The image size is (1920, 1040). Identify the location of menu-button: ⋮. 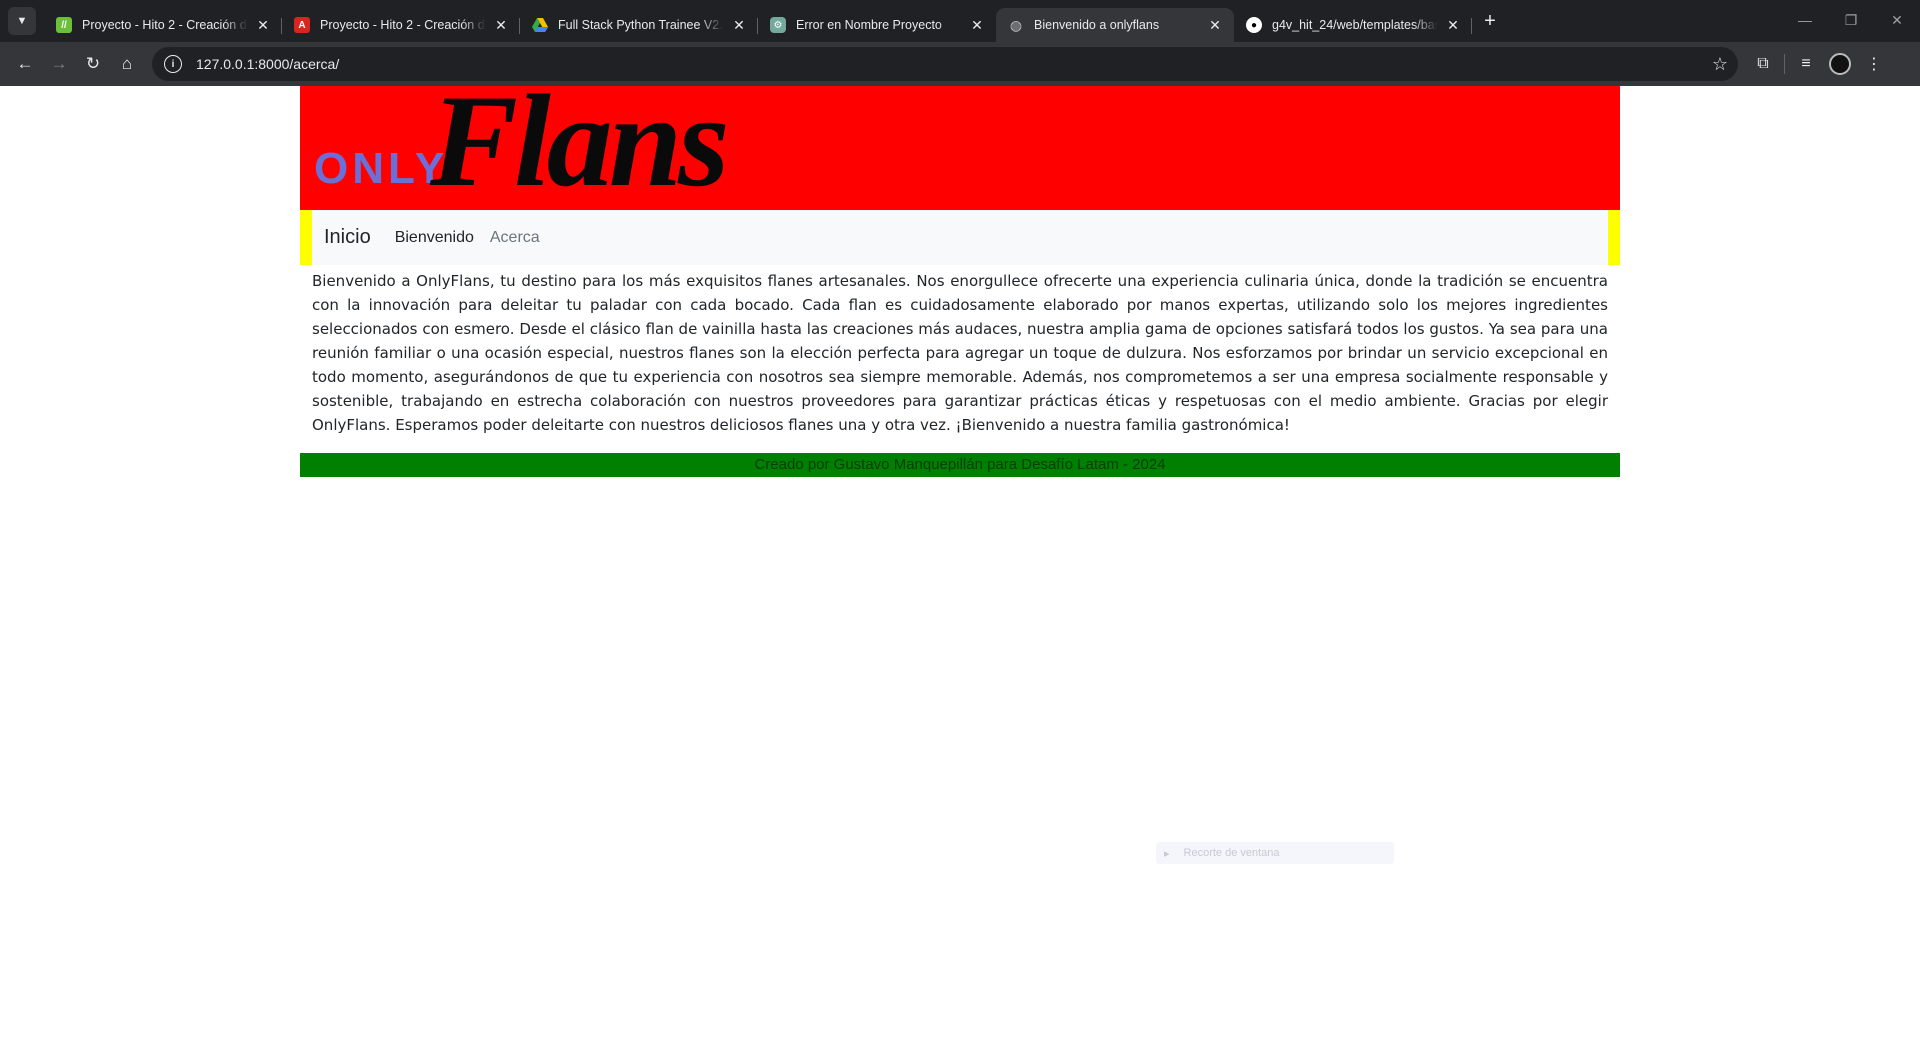
(1874, 64).